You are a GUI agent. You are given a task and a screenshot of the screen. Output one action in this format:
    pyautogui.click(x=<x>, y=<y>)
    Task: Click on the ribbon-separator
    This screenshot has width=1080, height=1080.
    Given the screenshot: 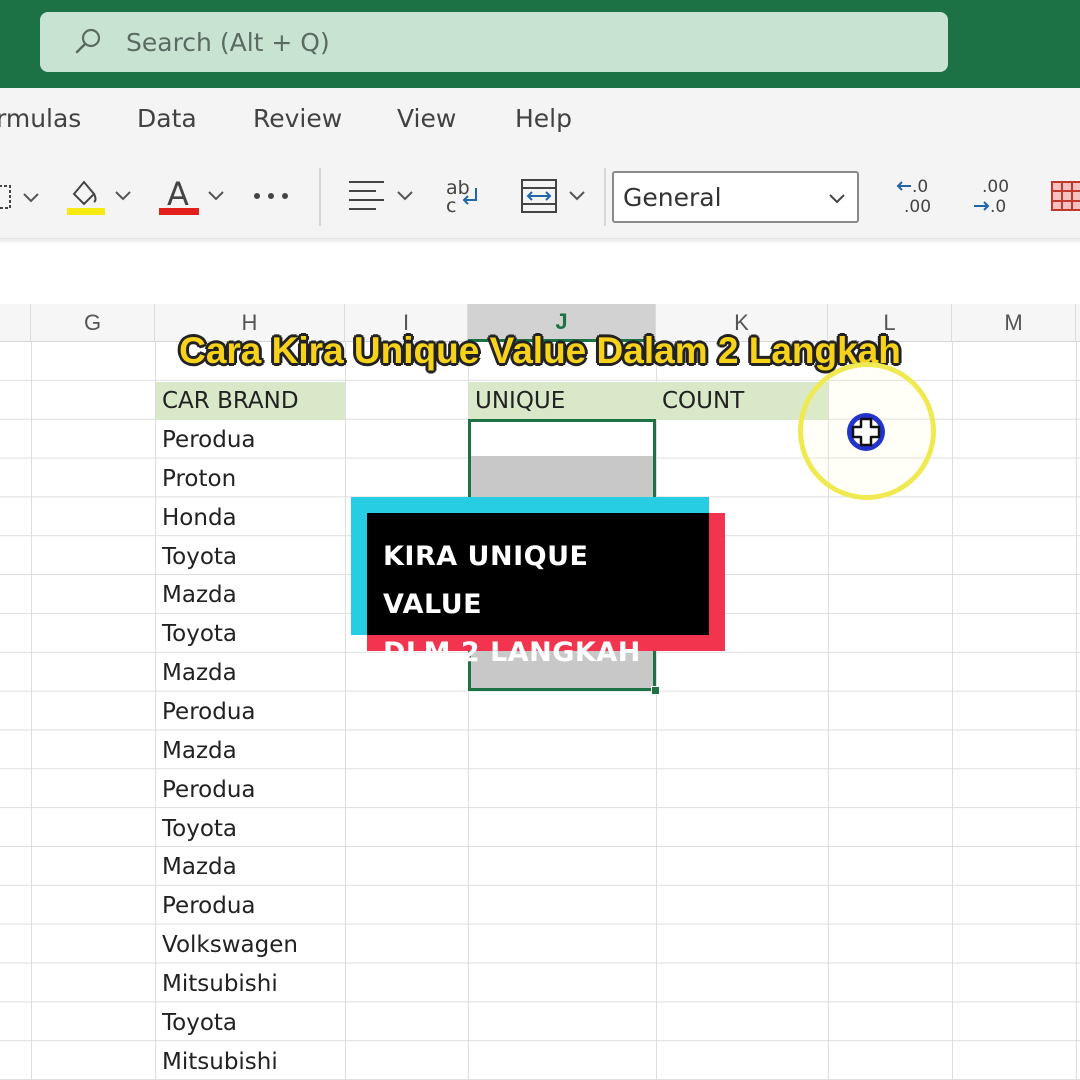 What is the action you would take?
    pyautogui.click(x=320, y=197)
    